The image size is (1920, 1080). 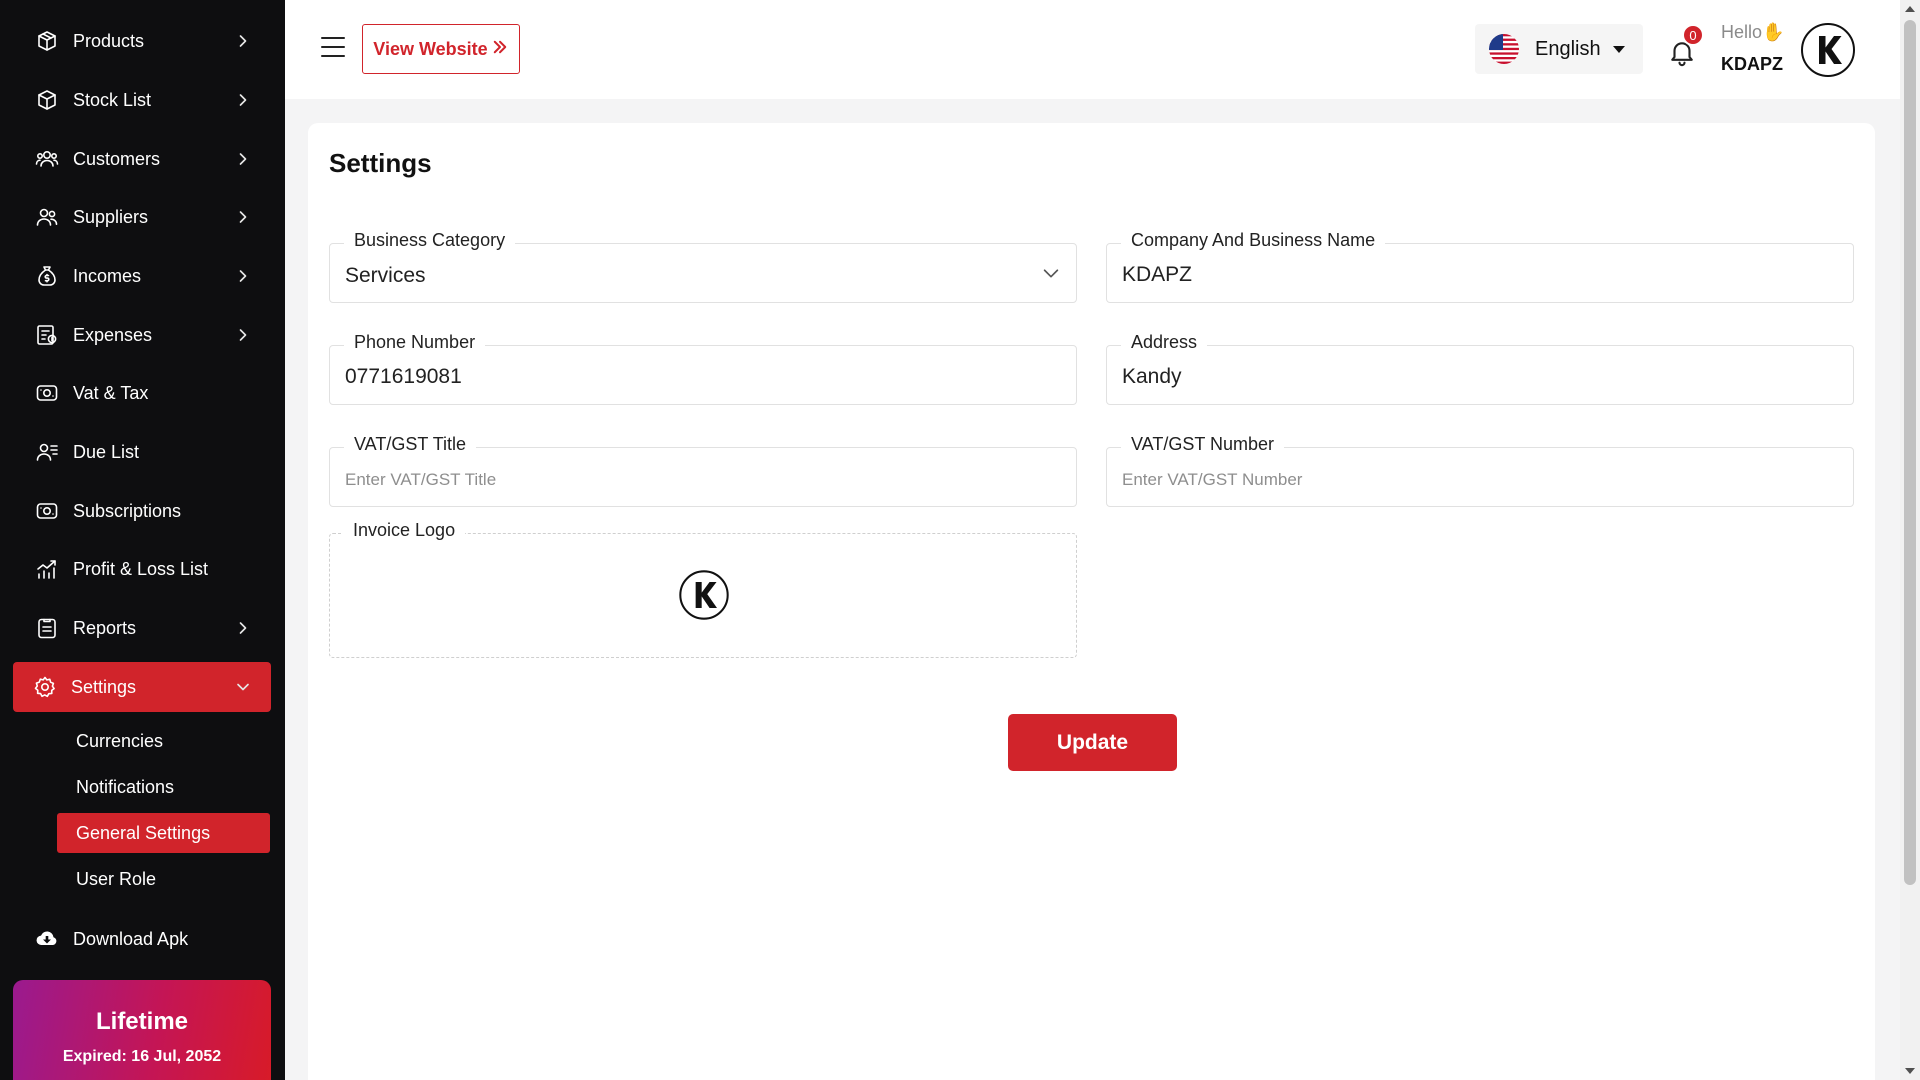 What do you see at coordinates (131, 938) in the screenshot?
I see `sidebar-item-label: Download Apk` at bounding box center [131, 938].